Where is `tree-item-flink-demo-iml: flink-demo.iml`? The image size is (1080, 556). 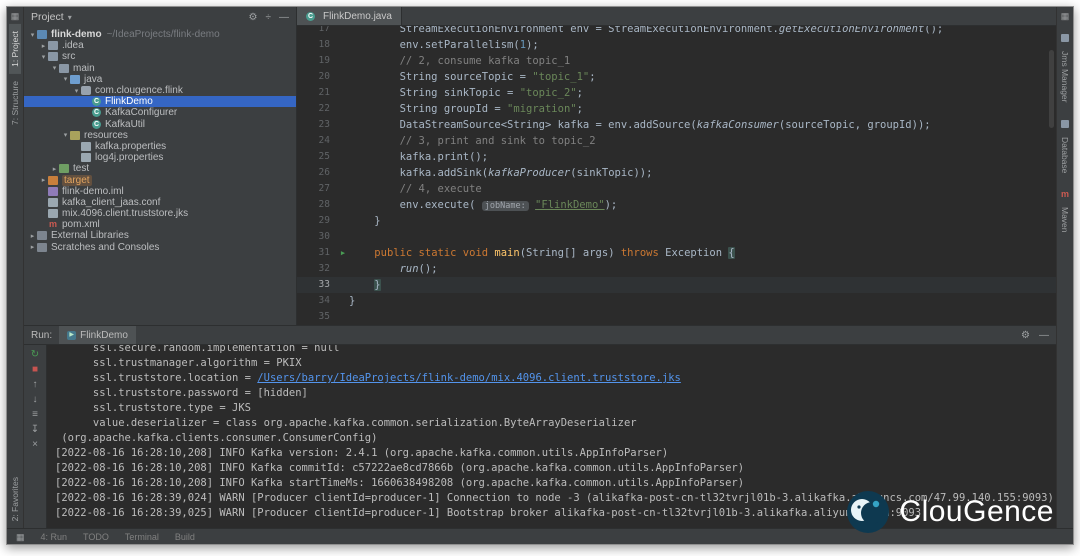 tree-item-flink-demo-iml: flink-demo.iml is located at coordinates (160, 191).